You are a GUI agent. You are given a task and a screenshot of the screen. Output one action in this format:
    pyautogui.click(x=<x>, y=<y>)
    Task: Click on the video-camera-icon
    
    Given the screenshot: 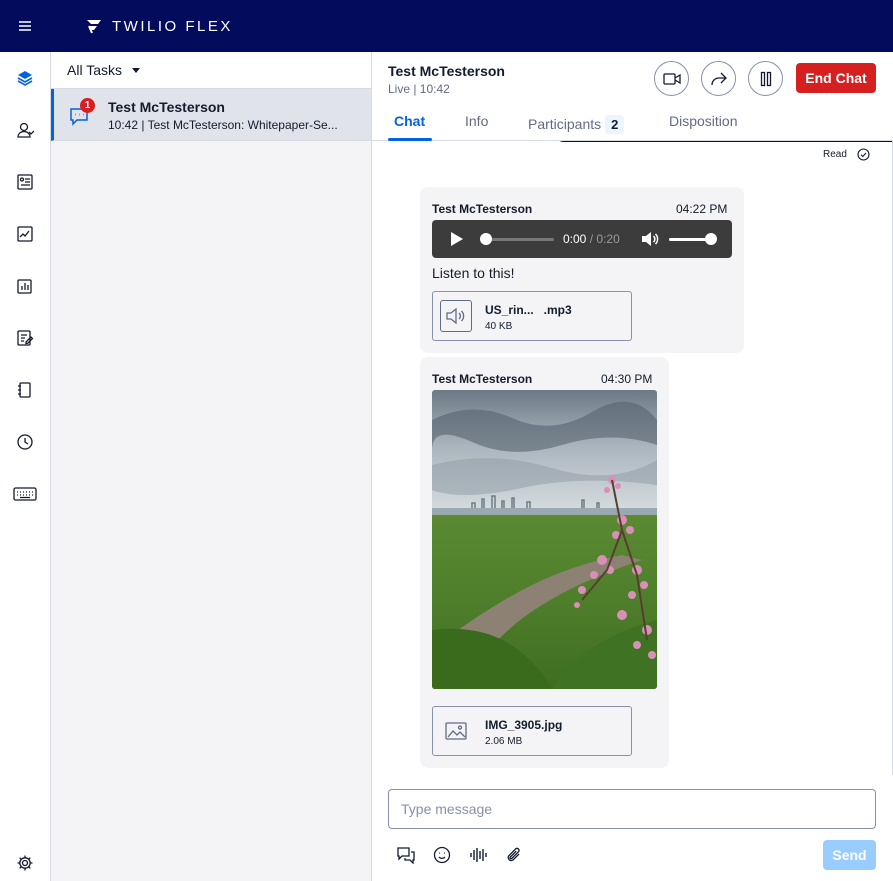 What is the action you would take?
    pyautogui.click(x=671, y=78)
    